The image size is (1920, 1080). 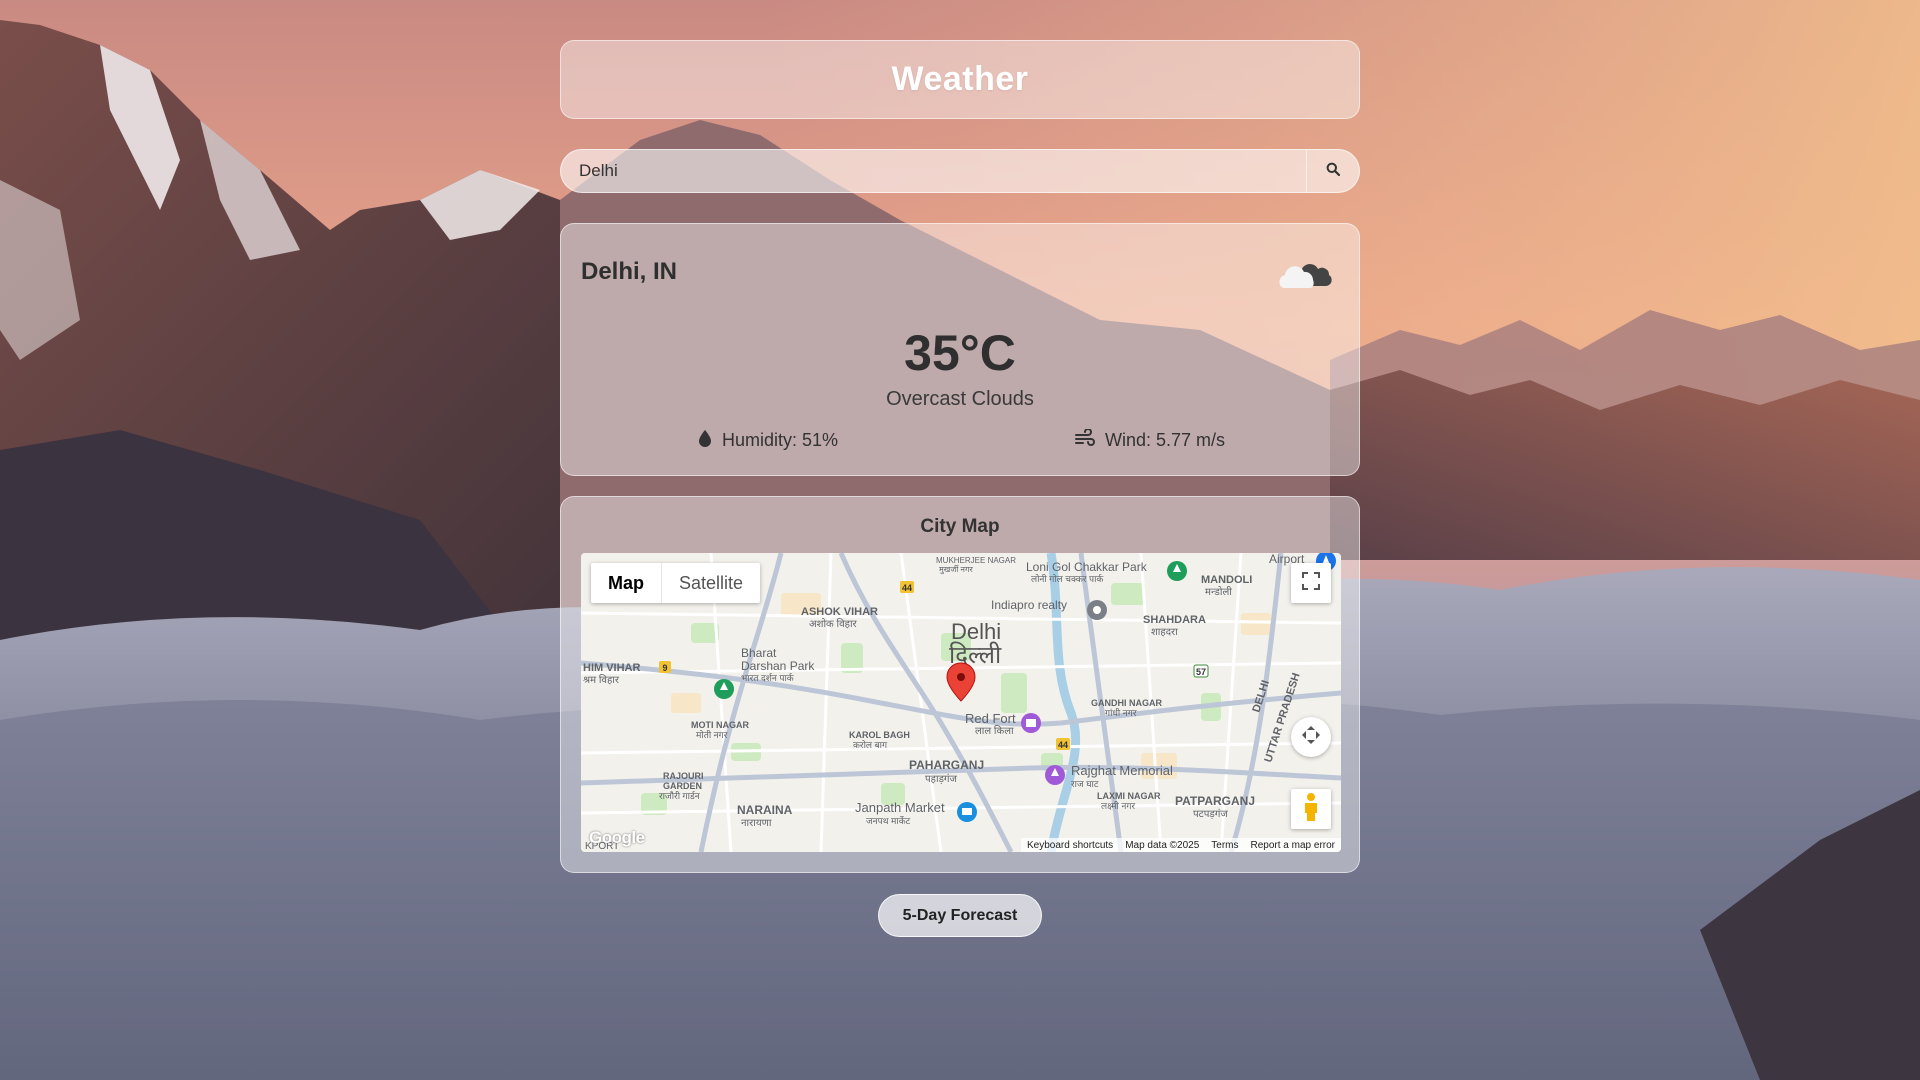 I want to click on street-view-button, so click(x=1311, y=809).